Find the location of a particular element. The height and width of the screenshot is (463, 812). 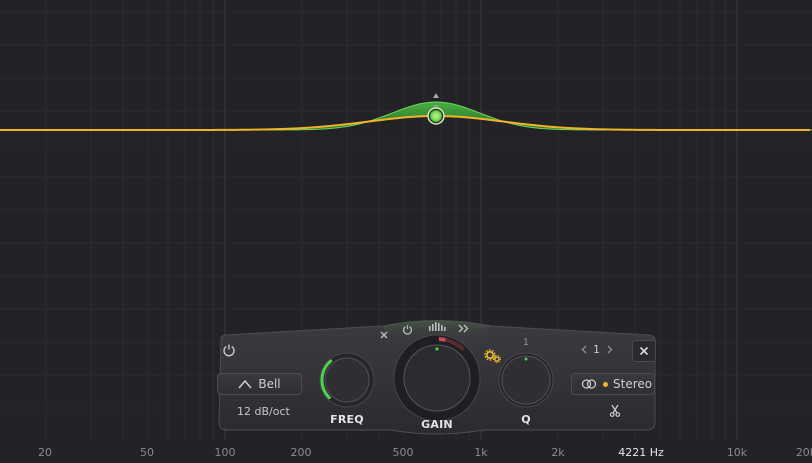

chevron-right-icon is located at coordinates (610, 349).